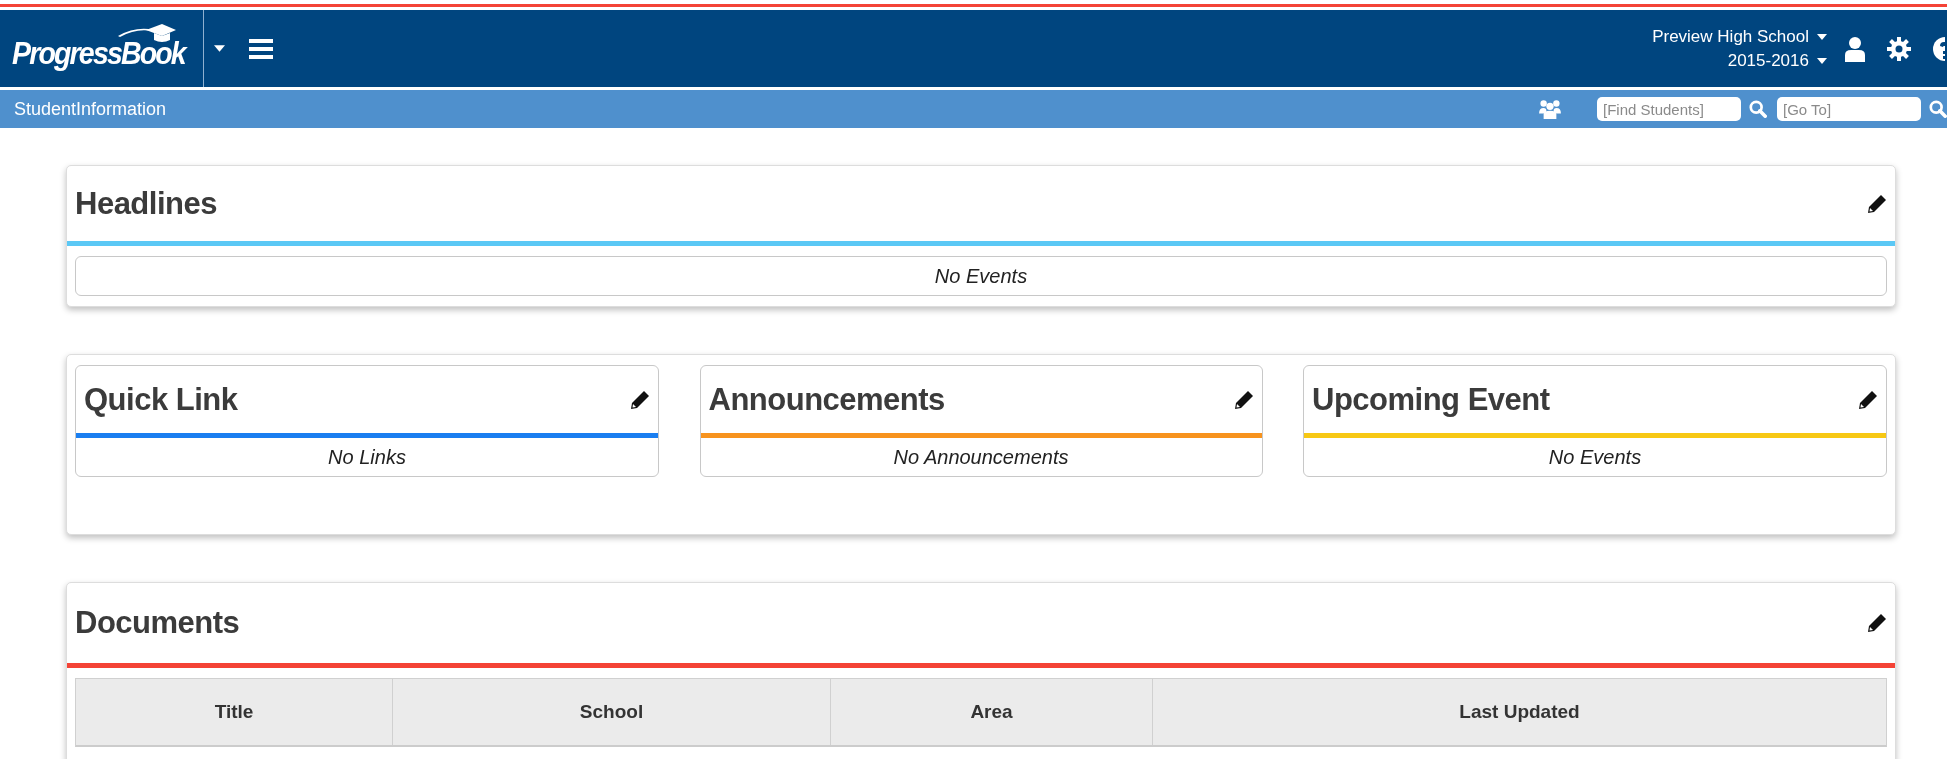 The width and height of the screenshot is (1947, 759). What do you see at coordinates (234, 712) in the screenshot?
I see `column-header: Title` at bounding box center [234, 712].